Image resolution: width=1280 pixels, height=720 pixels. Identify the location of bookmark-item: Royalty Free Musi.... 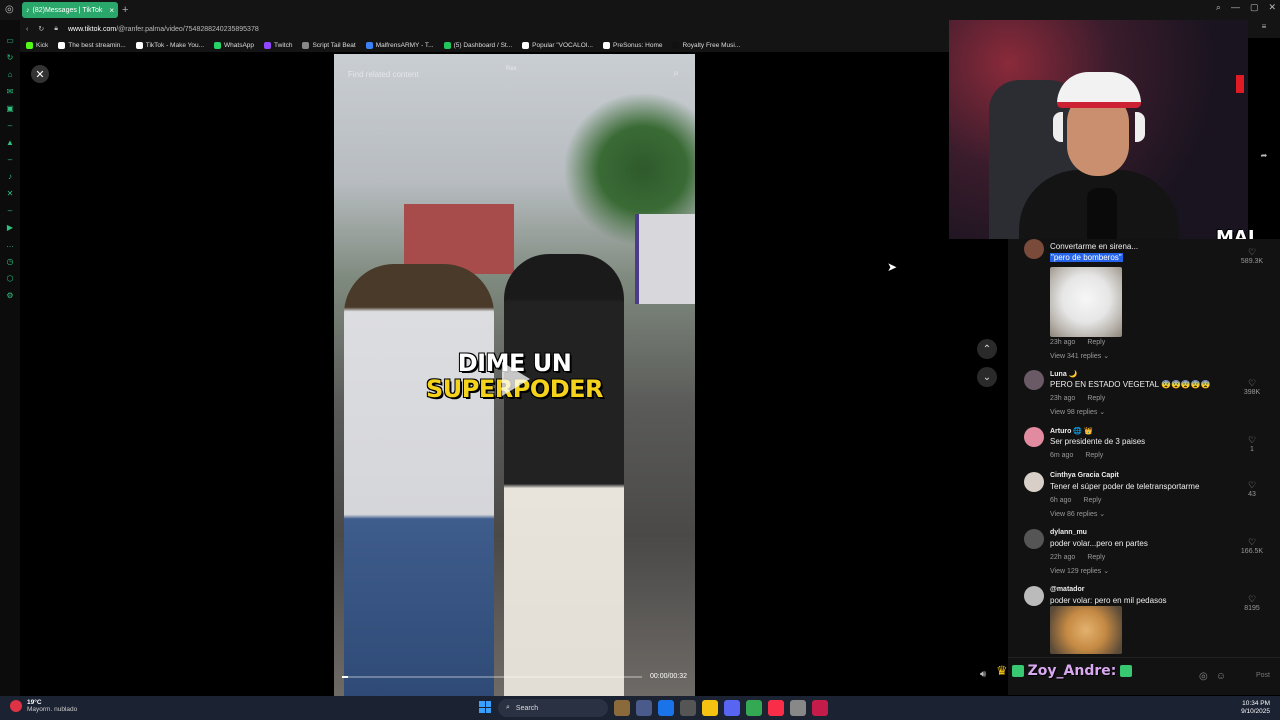
(706, 45).